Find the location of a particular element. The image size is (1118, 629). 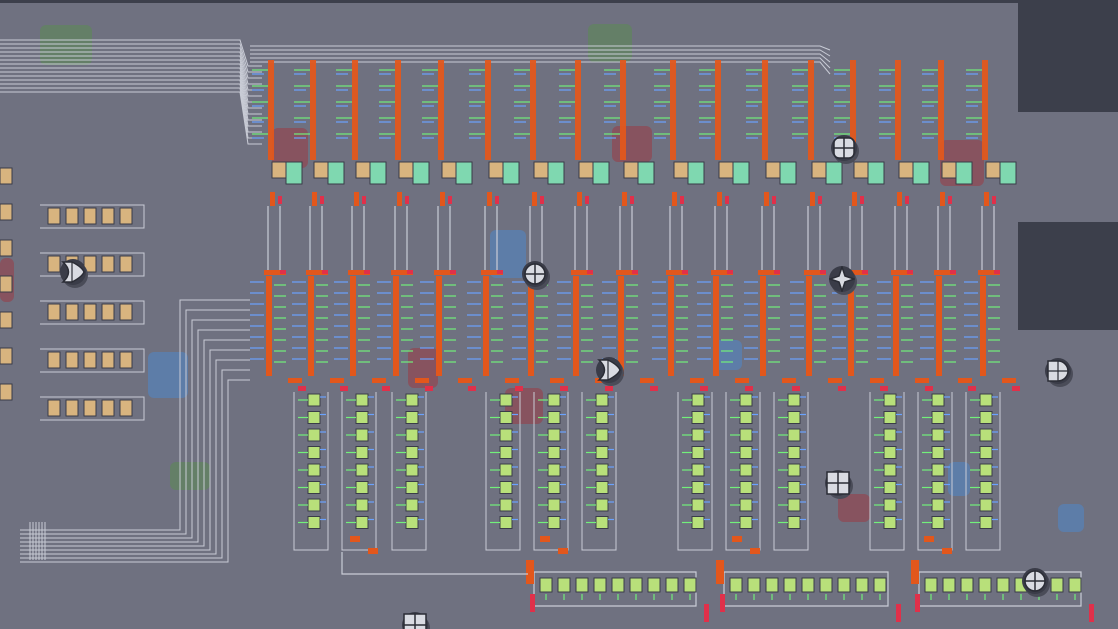

and-gate-icon is located at coordinates (1058, 371).